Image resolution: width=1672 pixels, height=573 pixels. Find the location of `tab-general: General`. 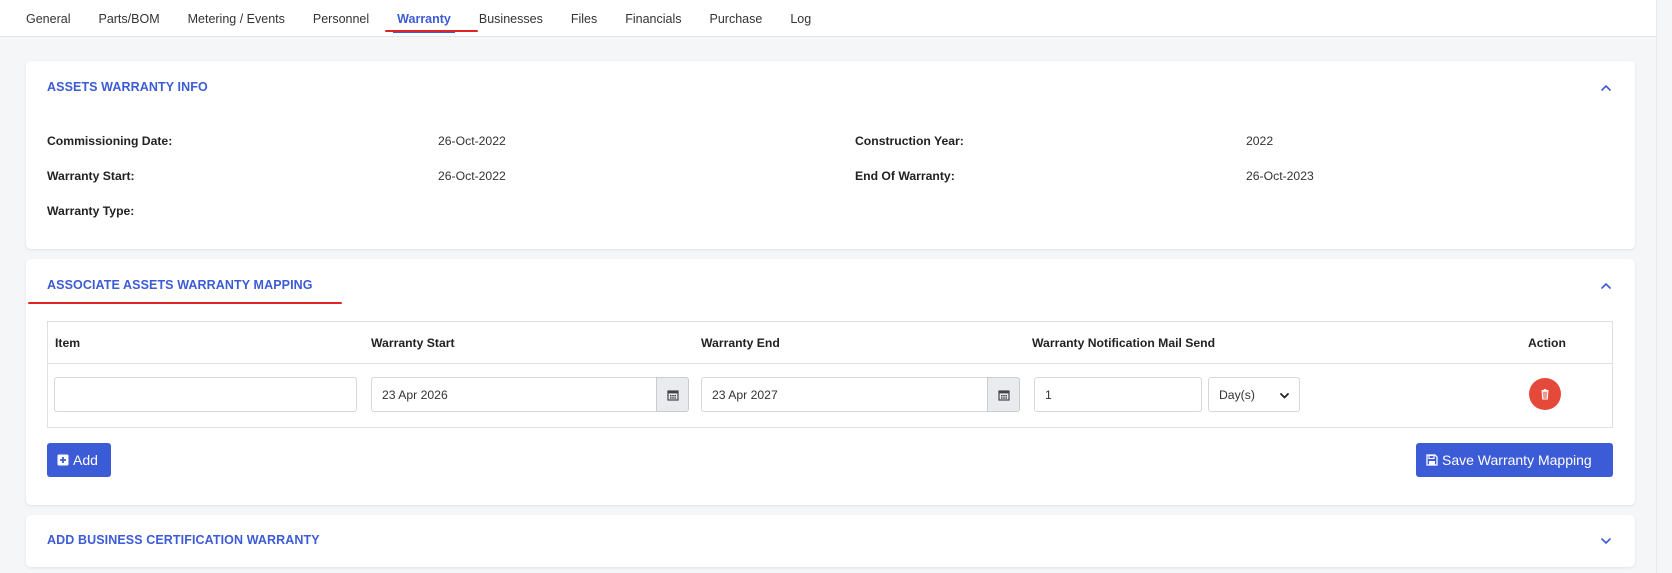

tab-general: General is located at coordinates (48, 18).